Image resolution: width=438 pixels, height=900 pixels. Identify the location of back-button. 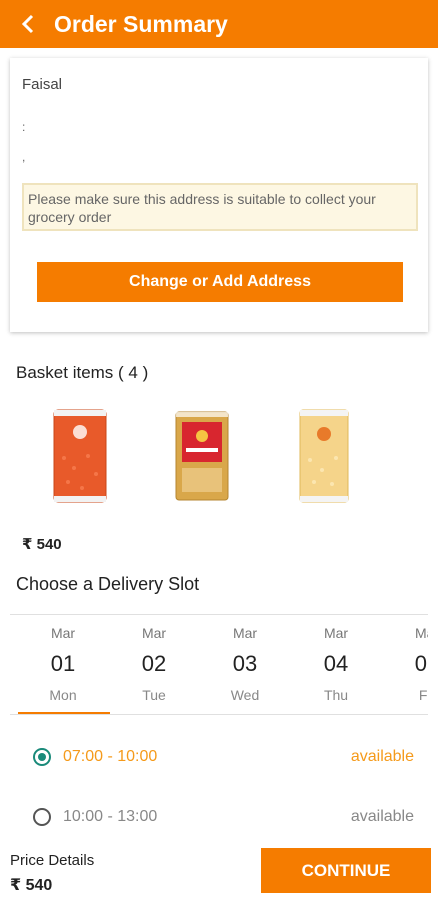
(28, 24).